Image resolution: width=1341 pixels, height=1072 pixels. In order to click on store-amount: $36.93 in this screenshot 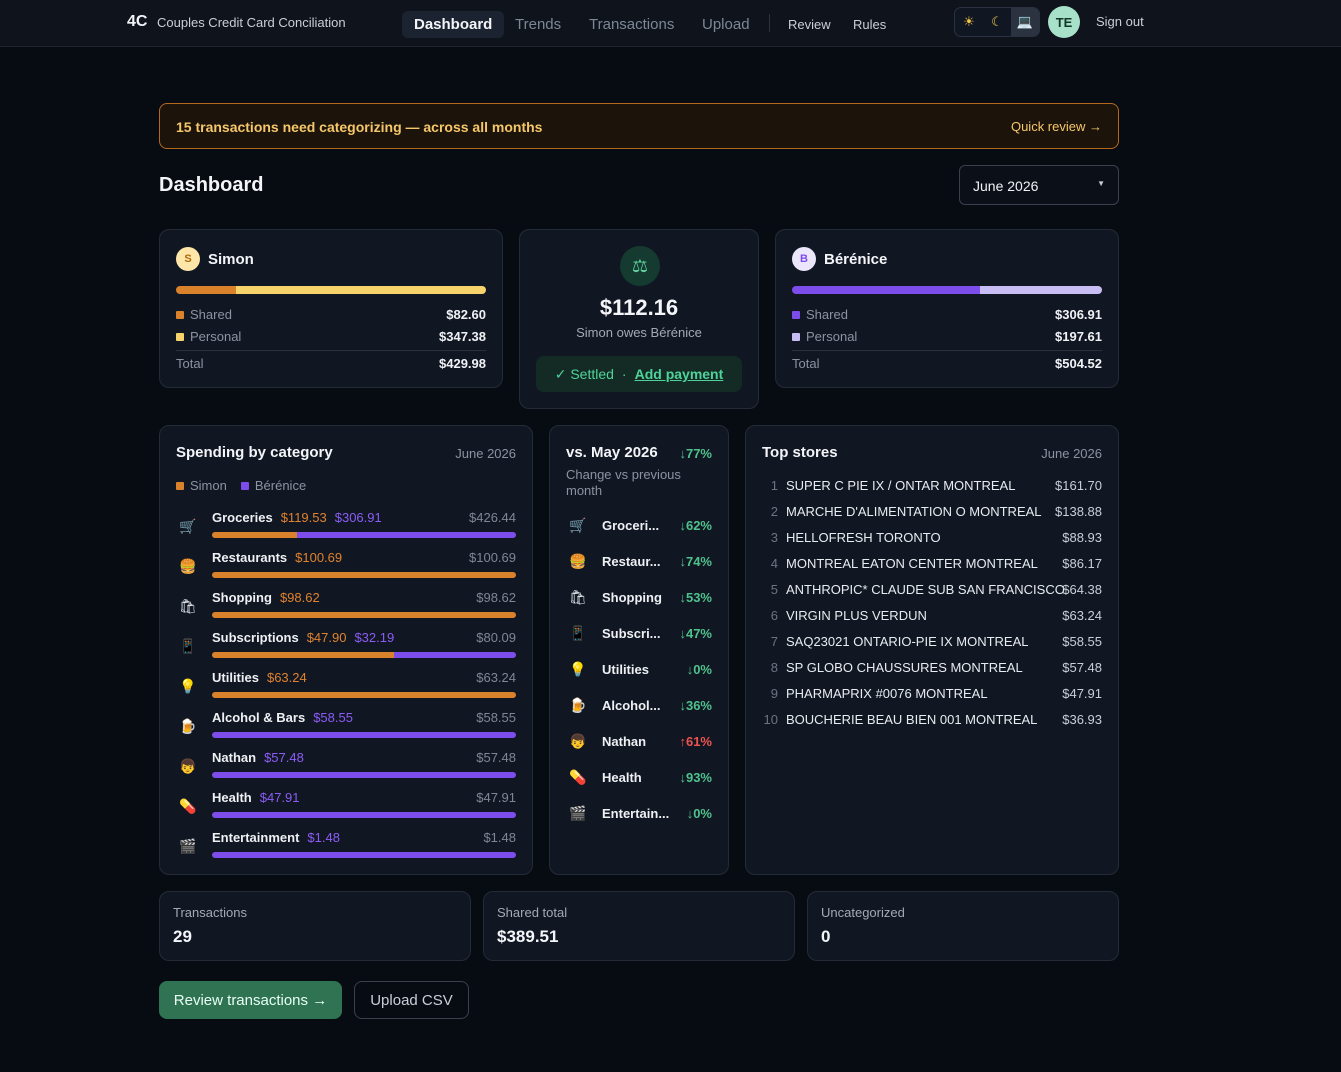, I will do `click(1082, 719)`.